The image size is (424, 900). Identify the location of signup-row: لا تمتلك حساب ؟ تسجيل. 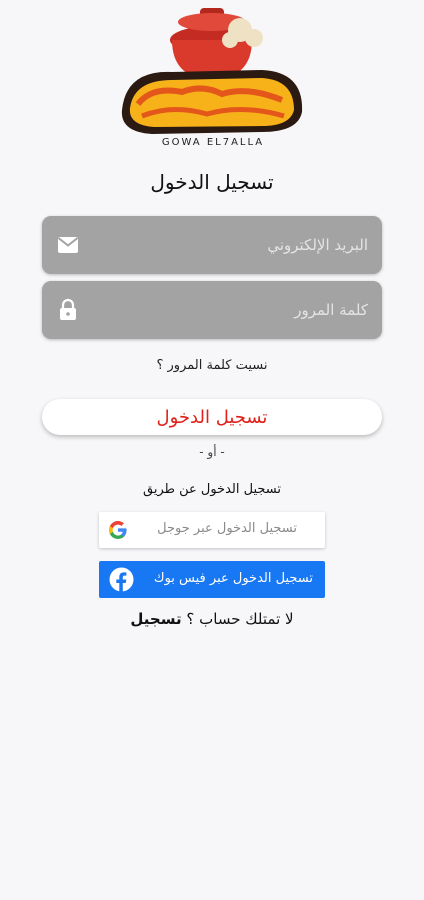
(212, 619).